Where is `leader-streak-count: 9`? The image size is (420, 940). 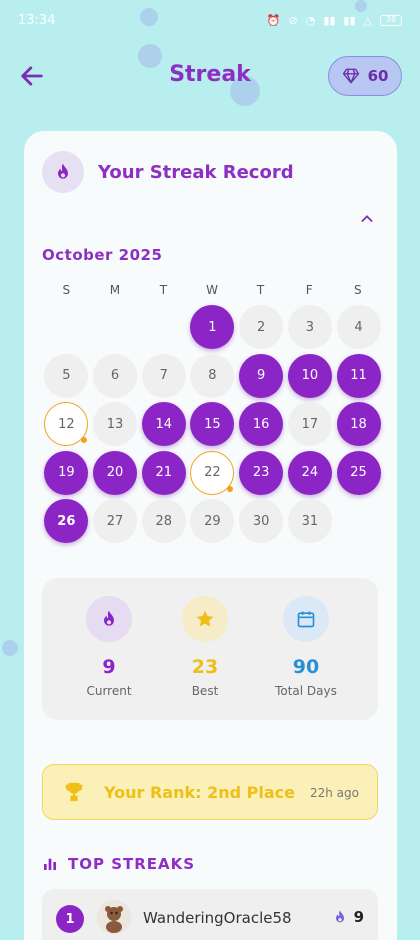
leader-streak-count: 9 is located at coordinates (358, 917).